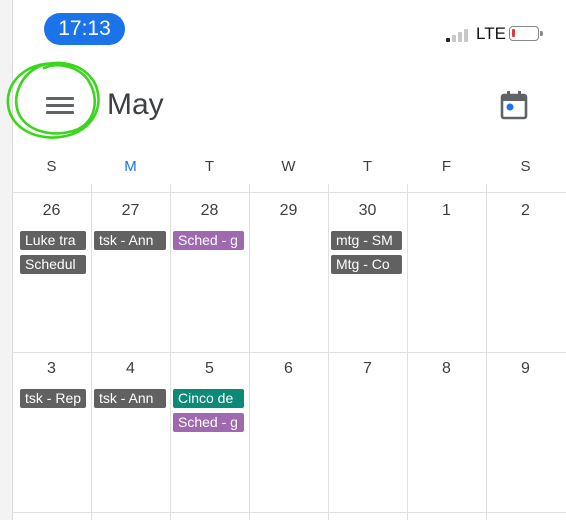 The width and height of the screenshot is (566, 520). Describe the element at coordinates (53, 398) in the screenshot. I see `event-chip: tsk - Rep` at that location.